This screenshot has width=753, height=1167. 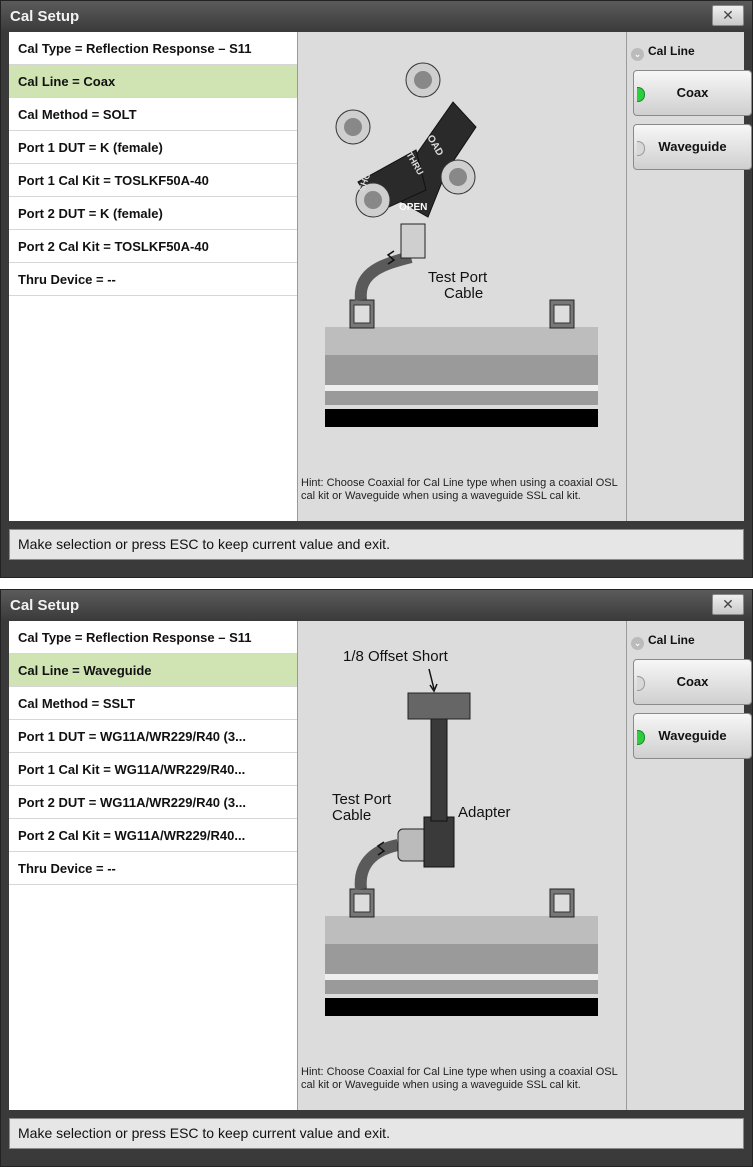 What do you see at coordinates (153, 147) in the screenshot?
I see `setting-port1-dut: Port 1 DUT = K (female)` at bounding box center [153, 147].